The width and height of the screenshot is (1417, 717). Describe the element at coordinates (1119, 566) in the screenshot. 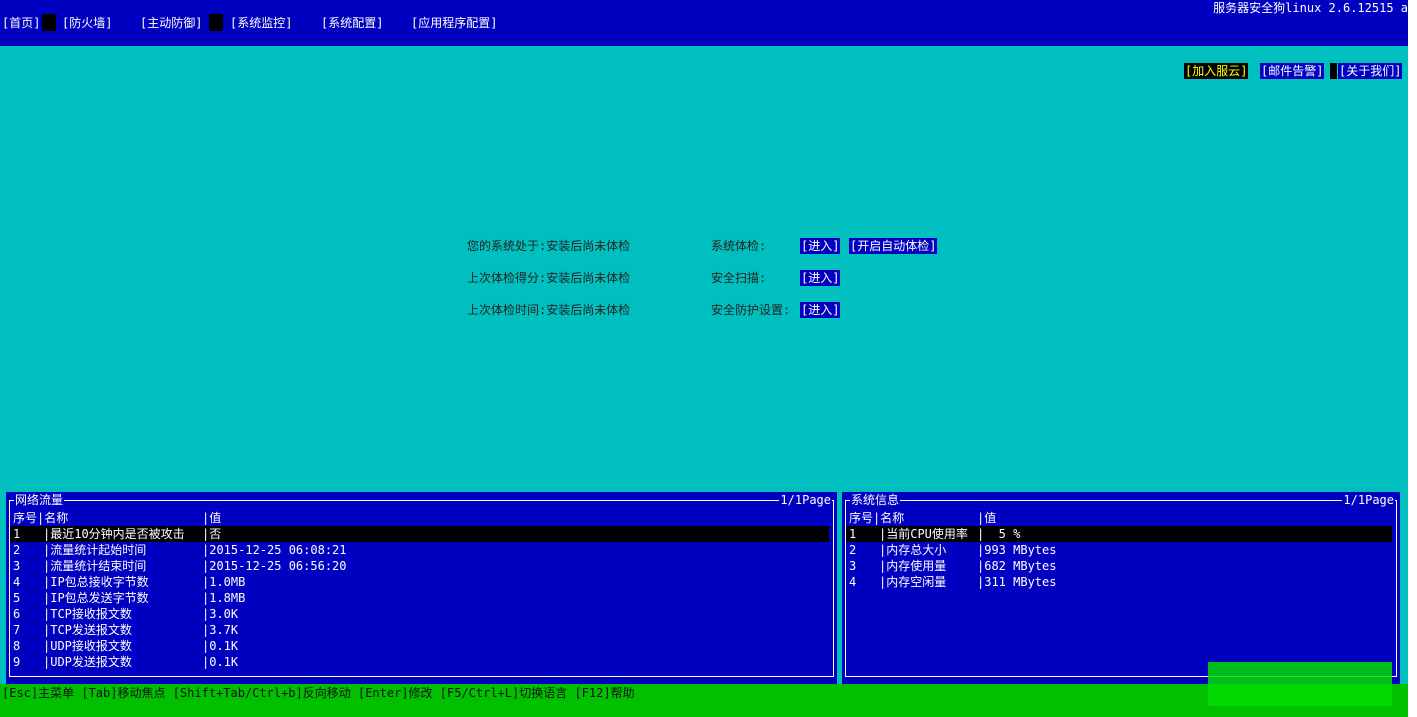

I see `table-row: 3 |内存使用量 |682 MBytes` at that location.